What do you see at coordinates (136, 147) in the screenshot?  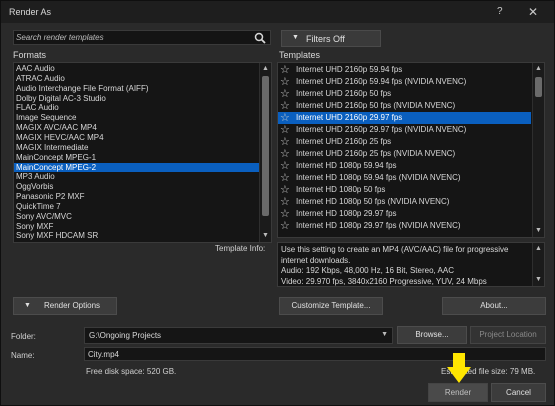 I see `format-item: MAGIX Intermediate` at bounding box center [136, 147].